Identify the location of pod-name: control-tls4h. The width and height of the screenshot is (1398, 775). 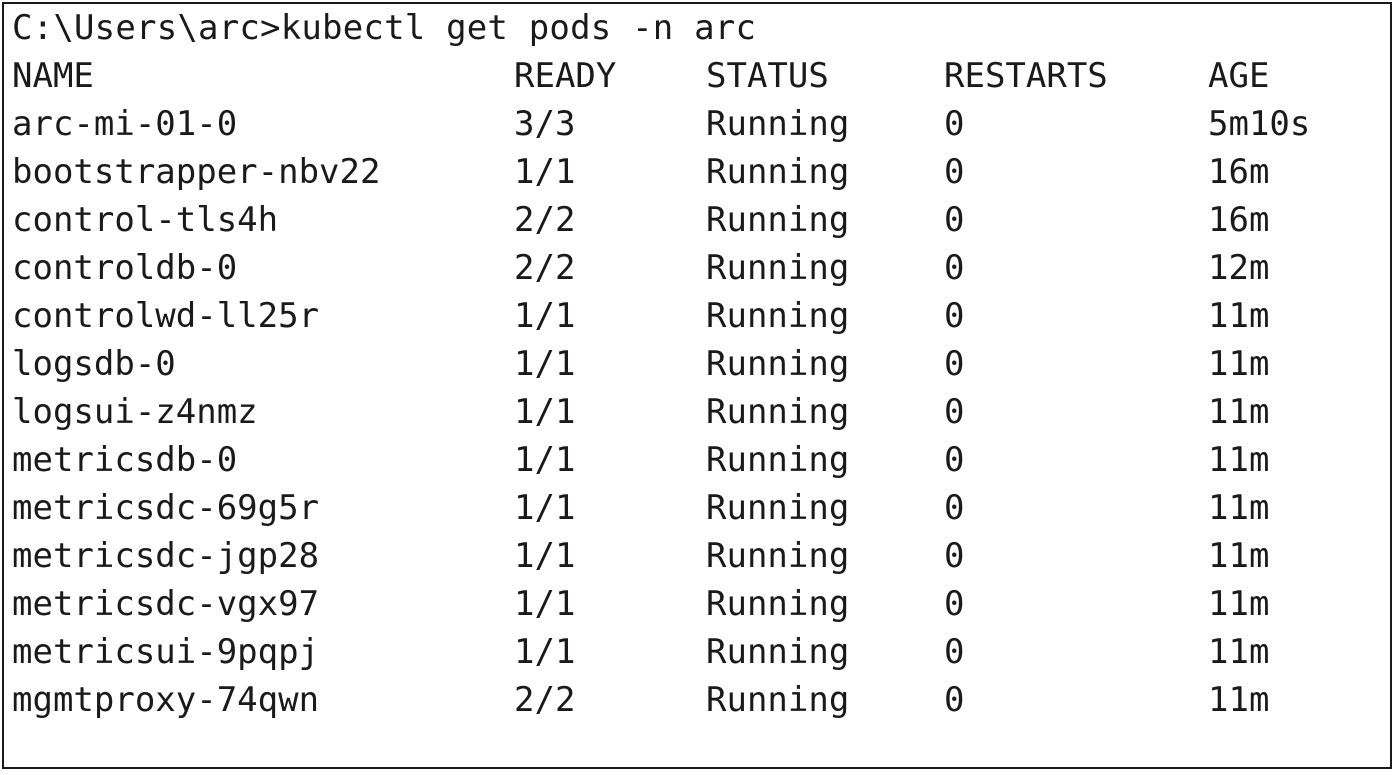
(145, 220).